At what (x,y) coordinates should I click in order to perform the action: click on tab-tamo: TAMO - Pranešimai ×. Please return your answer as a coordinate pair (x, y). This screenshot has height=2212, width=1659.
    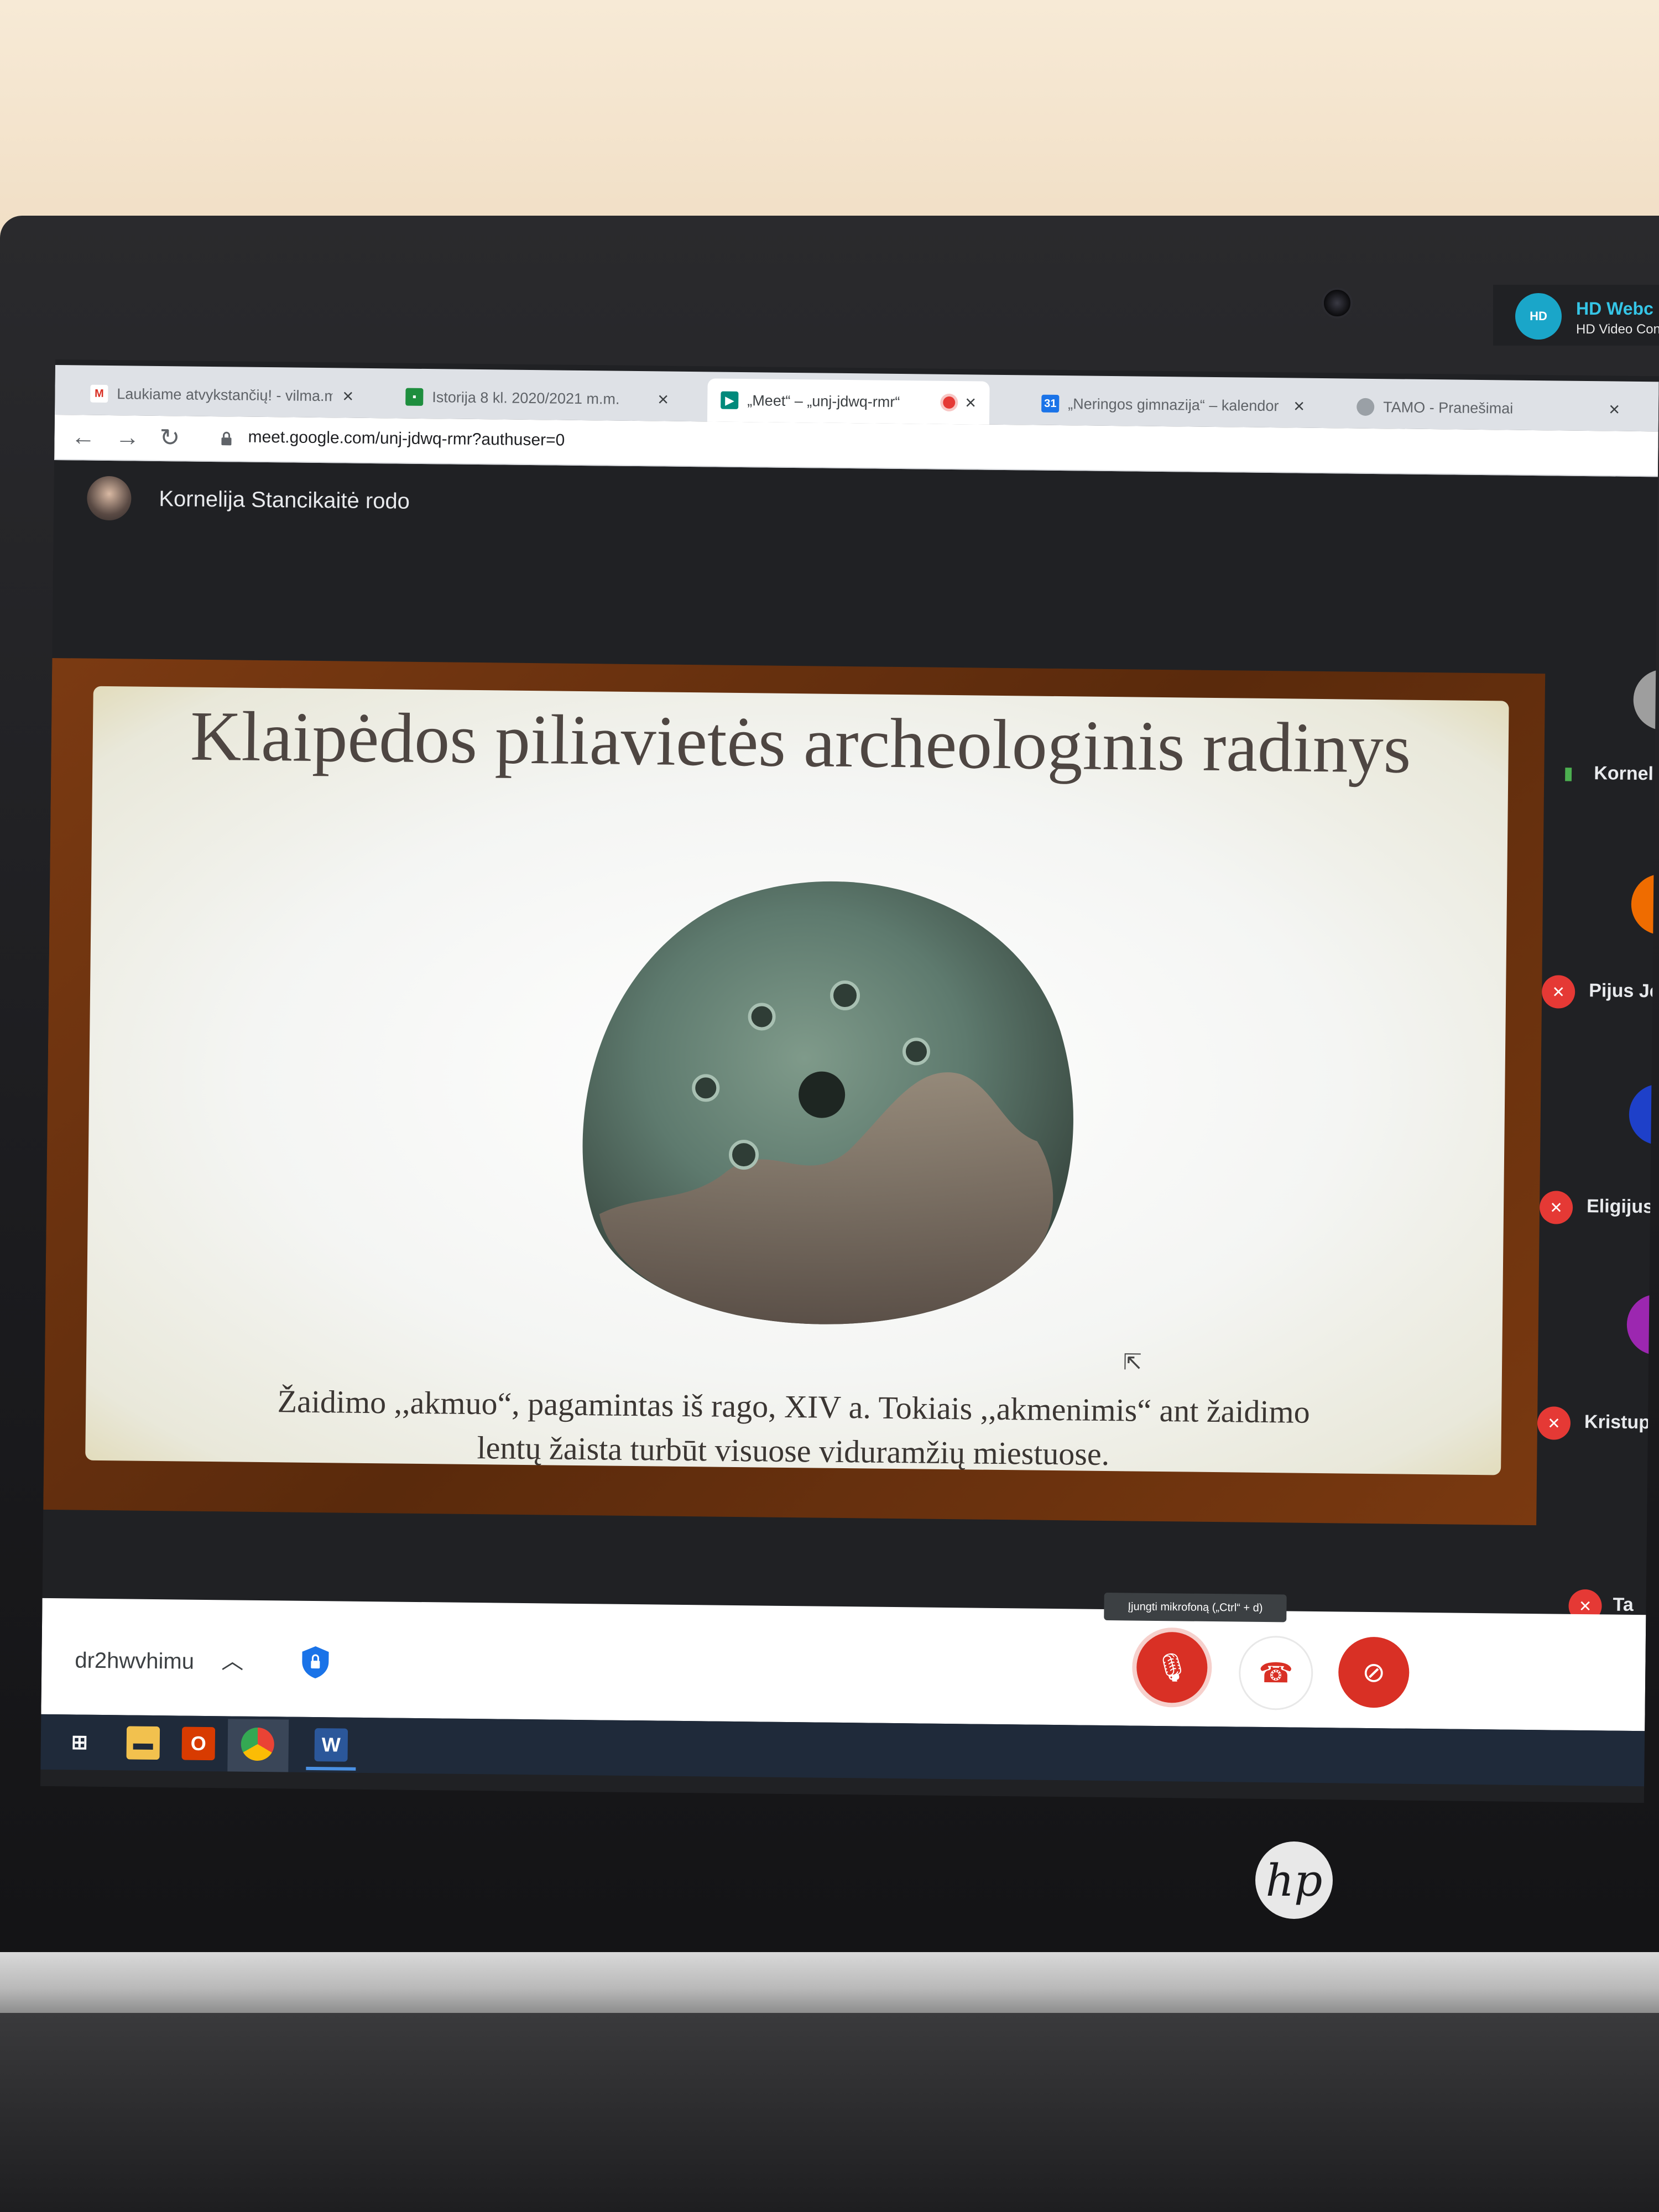
    Looking at the image, I should click on (1489, 408).